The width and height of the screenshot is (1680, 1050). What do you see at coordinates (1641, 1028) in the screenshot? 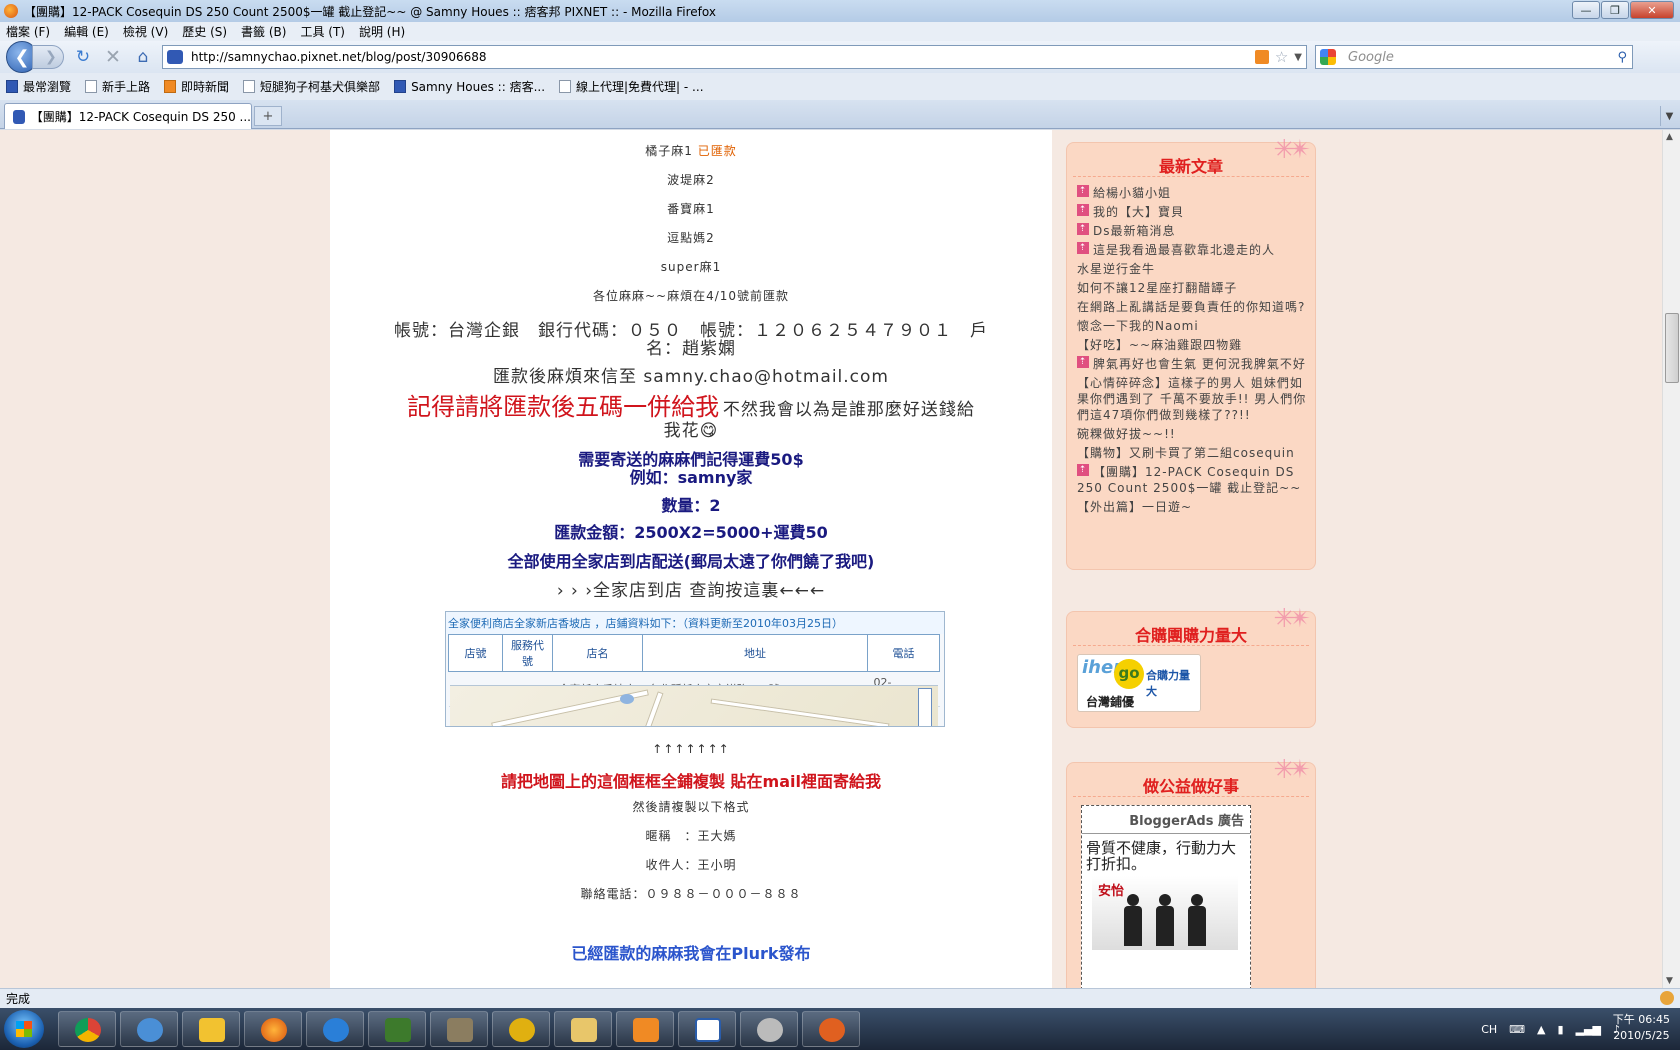
I see `clock: 下午 06:45 2010/5/25` at bounding box center [1641, 1028].